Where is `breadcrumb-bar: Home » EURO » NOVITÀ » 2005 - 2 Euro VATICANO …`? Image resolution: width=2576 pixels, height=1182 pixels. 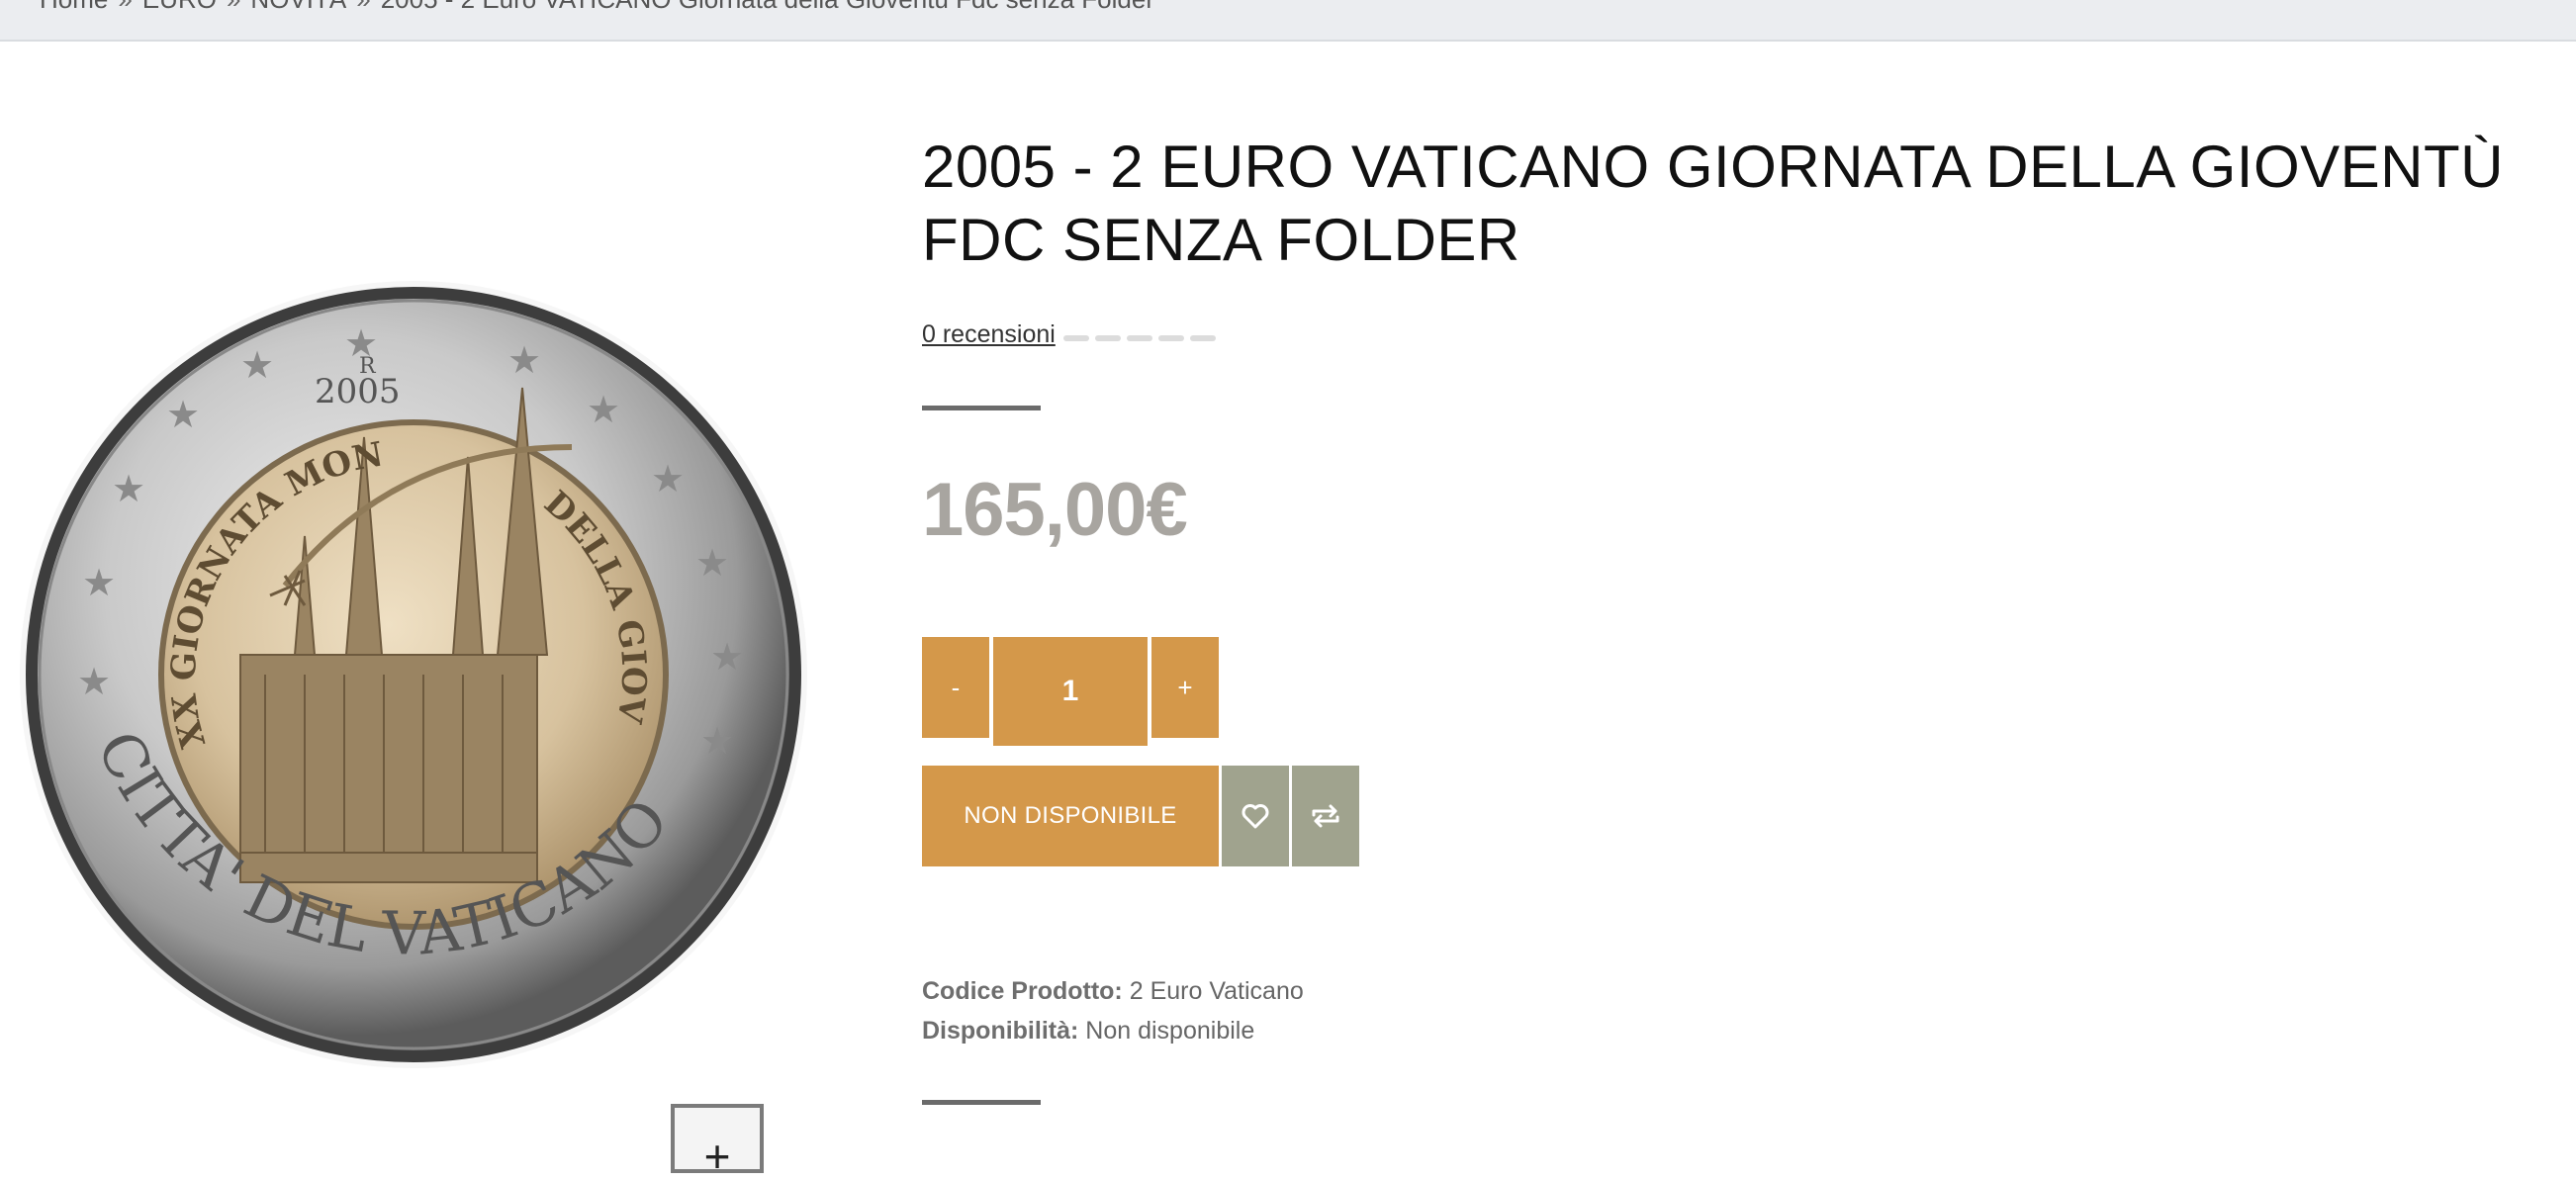
breadcrumb-bar: Home » EURO » NOVITÀ » 2005 - 2 Euro VATICANO … is located at coordinates (1288, 21).